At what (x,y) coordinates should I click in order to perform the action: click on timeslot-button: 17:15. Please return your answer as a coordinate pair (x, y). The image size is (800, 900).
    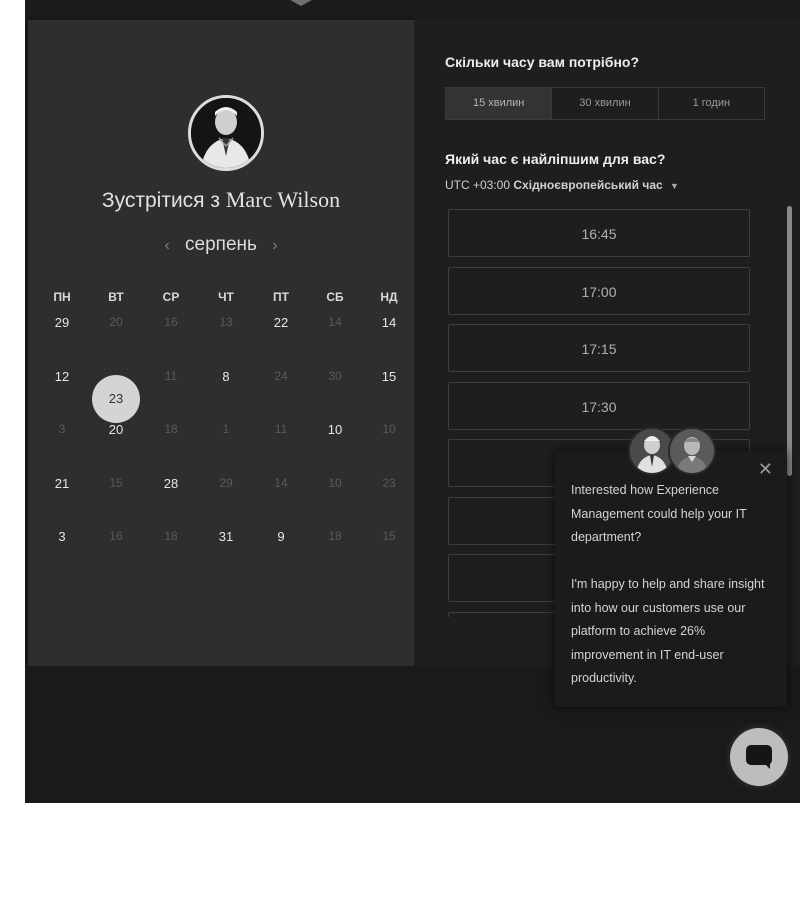
    Looking at the image, I should click on (599, 348).